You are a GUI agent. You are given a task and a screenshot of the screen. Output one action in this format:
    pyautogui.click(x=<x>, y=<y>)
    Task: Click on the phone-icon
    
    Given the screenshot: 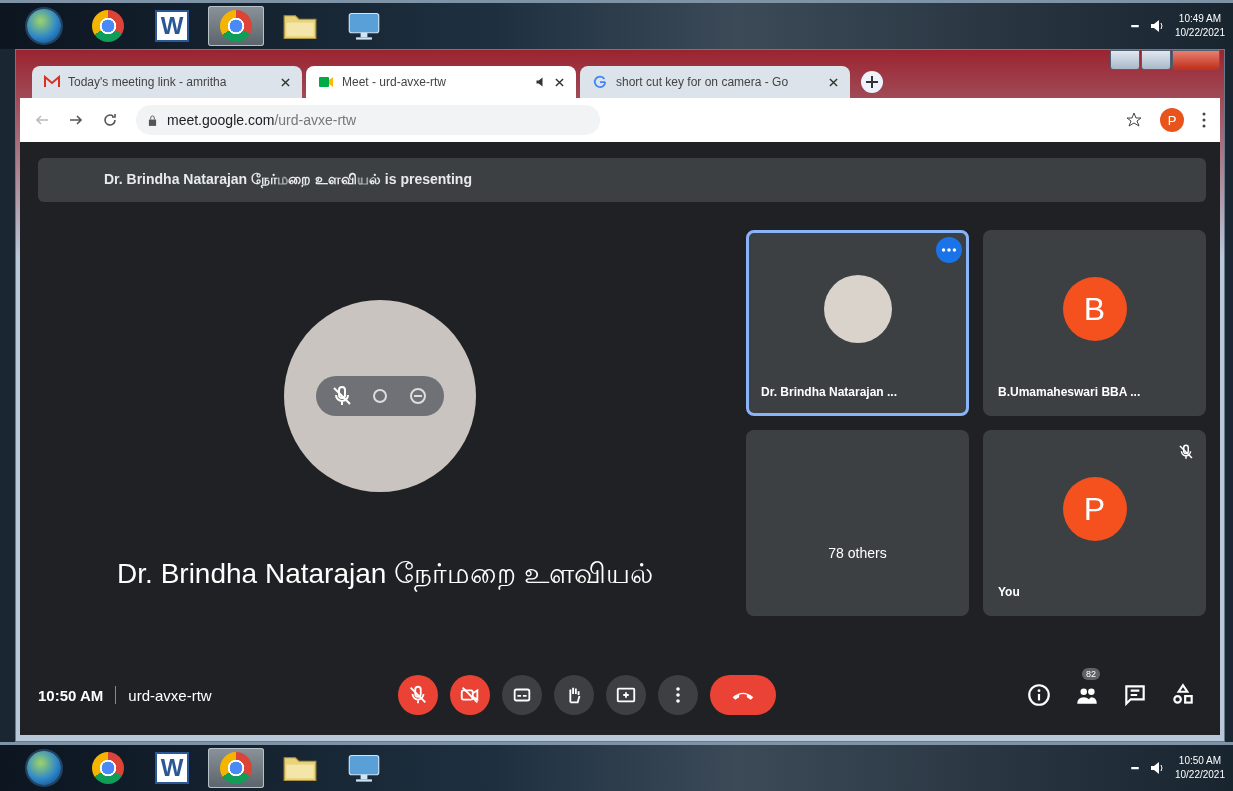 What is the action you would take?
    pyautogui.click(x=743, y=695)
    